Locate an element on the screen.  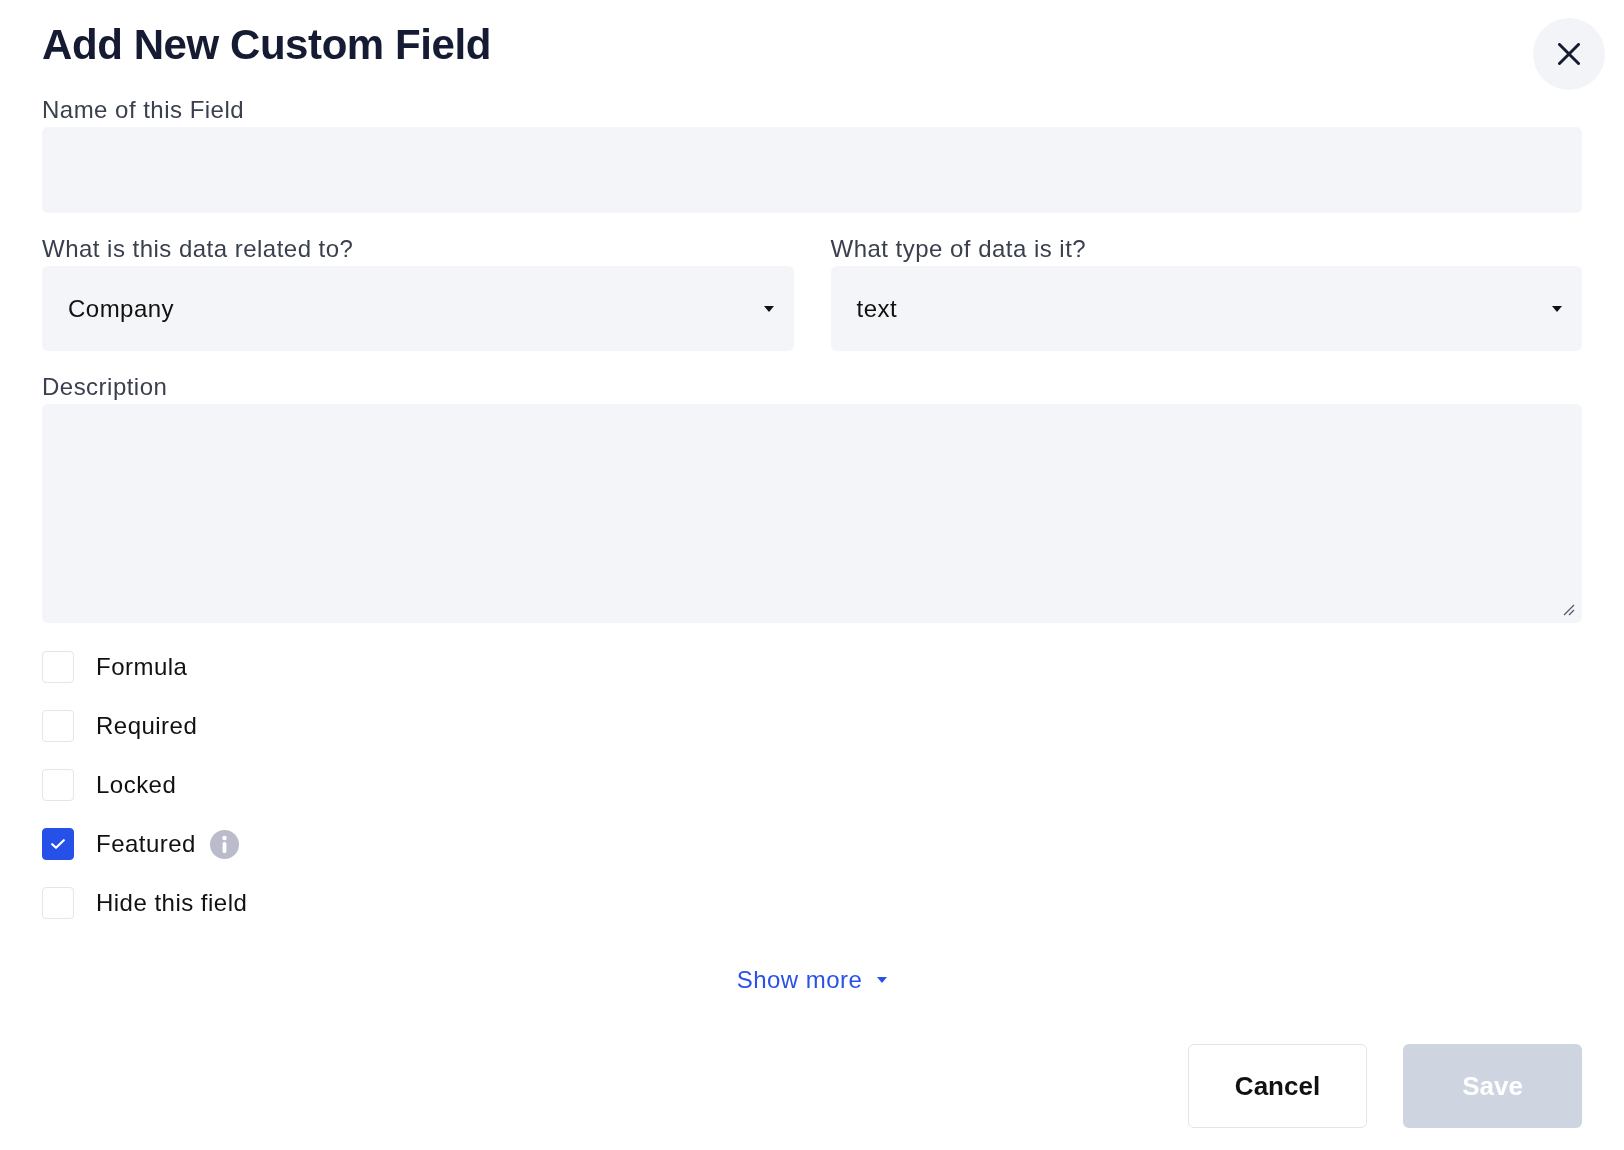
field-label: What is this data related to? is located at coordinates (198, 249).